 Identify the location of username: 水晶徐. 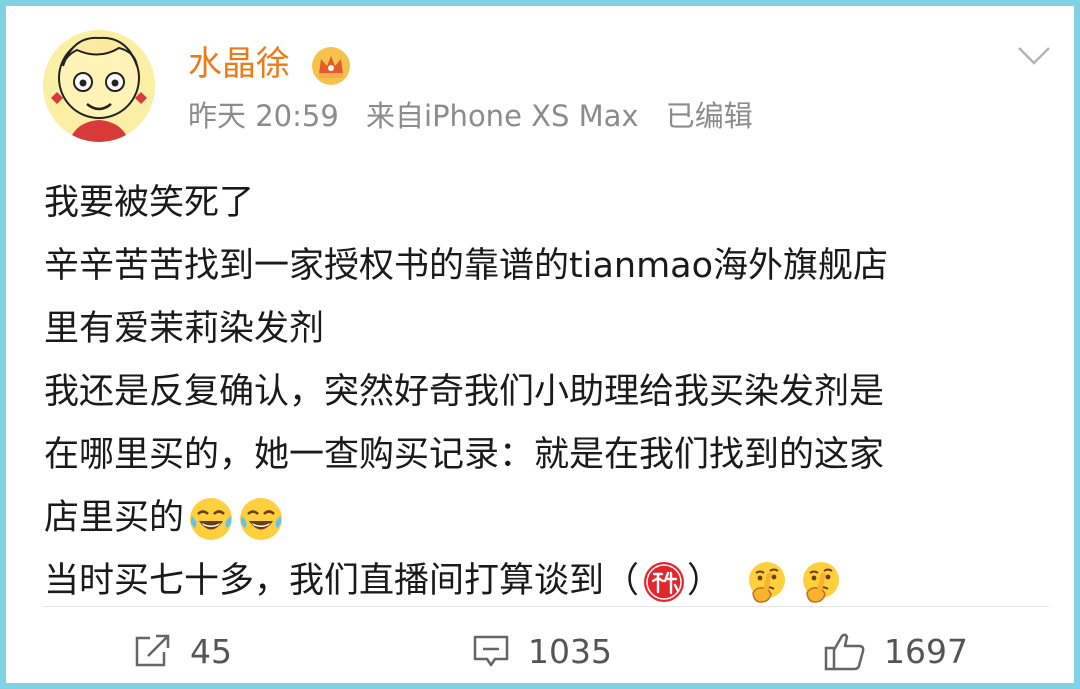
(239, 64).